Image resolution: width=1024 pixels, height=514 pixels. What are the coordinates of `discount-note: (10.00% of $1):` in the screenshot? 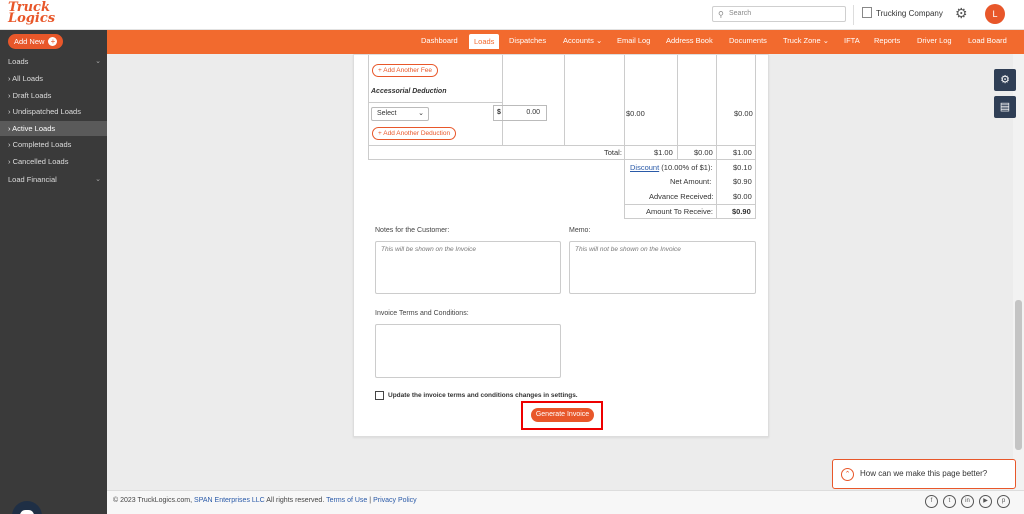 It's located at (687, 167).